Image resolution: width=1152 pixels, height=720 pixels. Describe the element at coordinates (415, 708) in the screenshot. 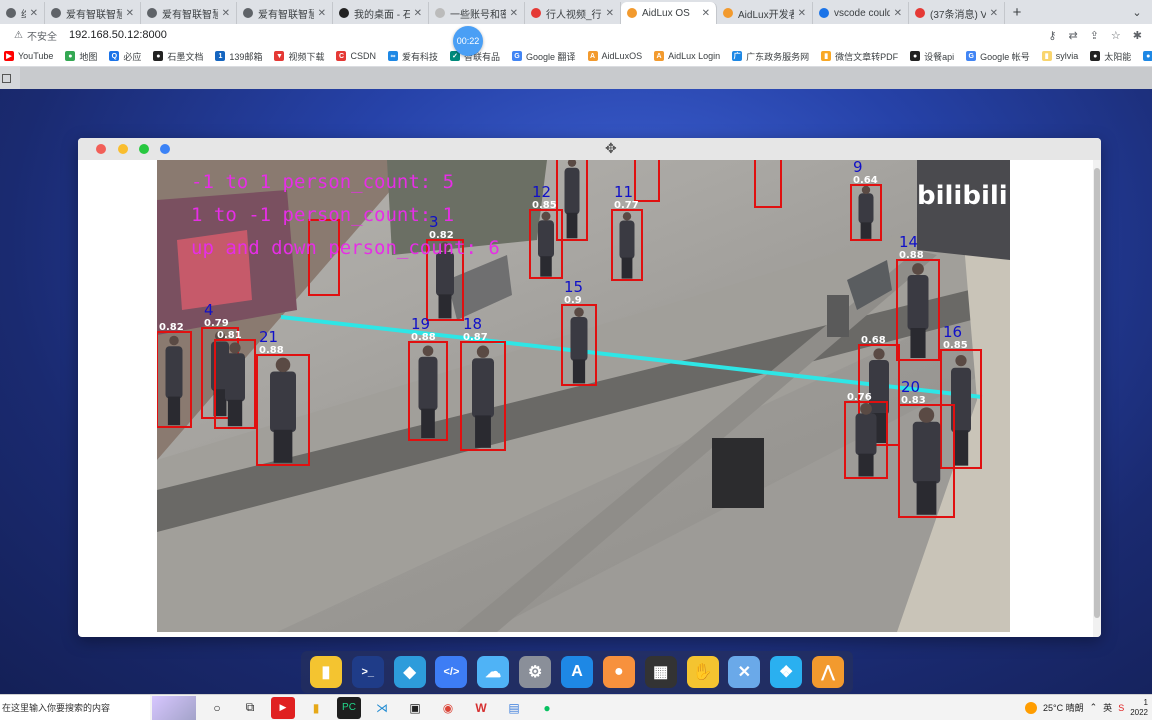

I see `screen-tool-icon: ▣` at that location.